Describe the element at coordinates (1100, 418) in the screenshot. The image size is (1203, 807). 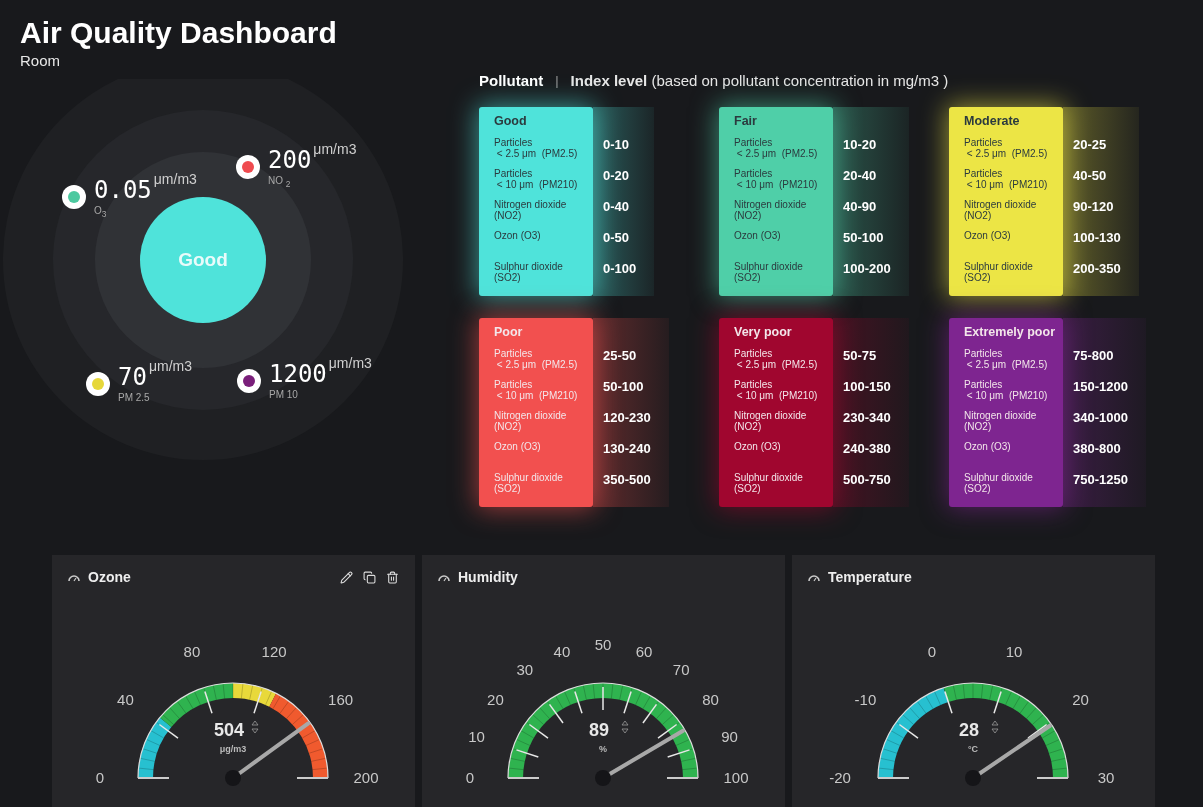
I see `range-value: 340-1000` at that location.